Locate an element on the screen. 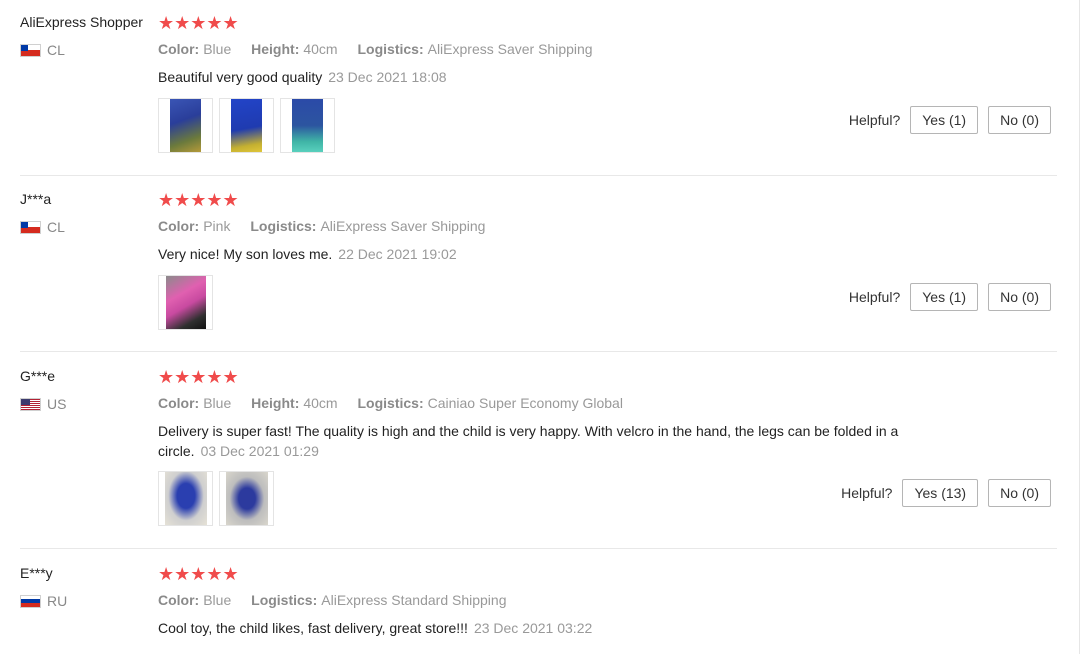 This screenshot has width=1082, height=654. review-date: 23 Dec 2021 18:08 is located at coordinates (387, 77).